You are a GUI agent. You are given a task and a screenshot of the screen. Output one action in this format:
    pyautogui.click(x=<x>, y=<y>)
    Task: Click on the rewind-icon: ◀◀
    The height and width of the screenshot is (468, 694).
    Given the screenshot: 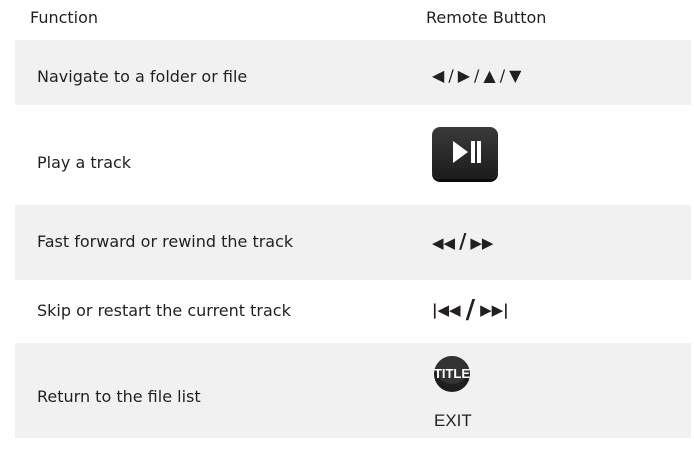 What is the action you would take?
    pyautogui.click(x=444, y=243)
    